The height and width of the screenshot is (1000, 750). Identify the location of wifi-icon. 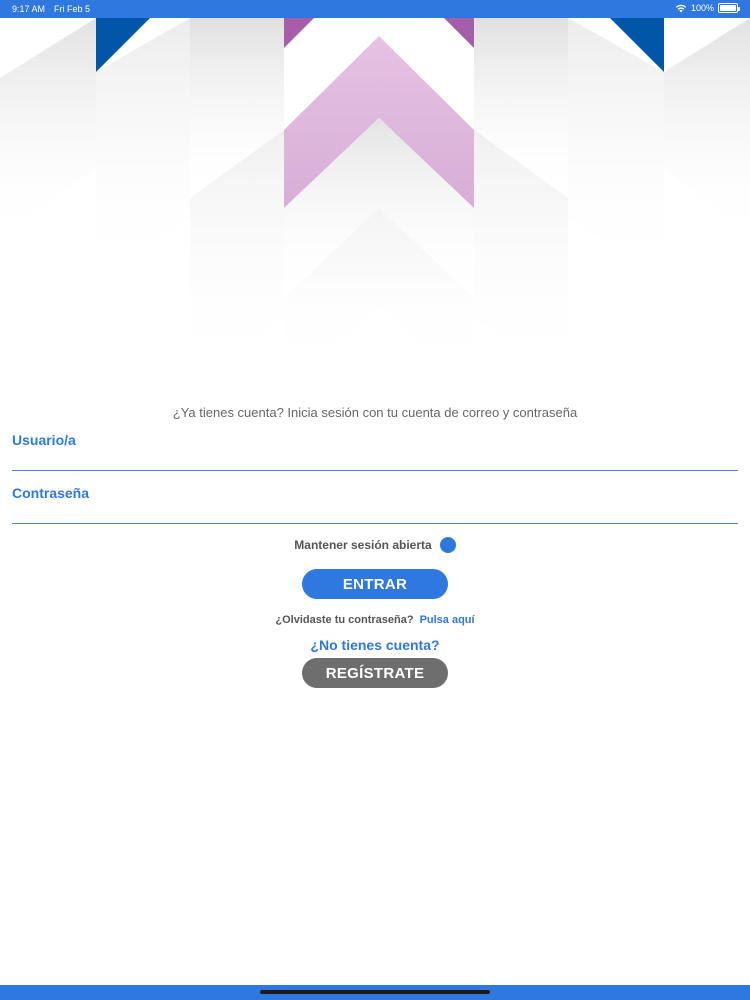
(681, 8).